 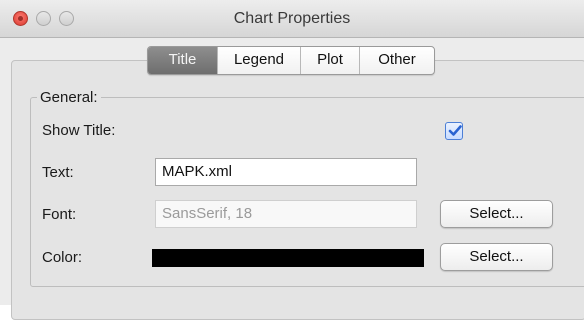 What do you see at coordinates (182, 60) in the screenshot?
I see `tab-title: Title` at bounding box center [182, 60].